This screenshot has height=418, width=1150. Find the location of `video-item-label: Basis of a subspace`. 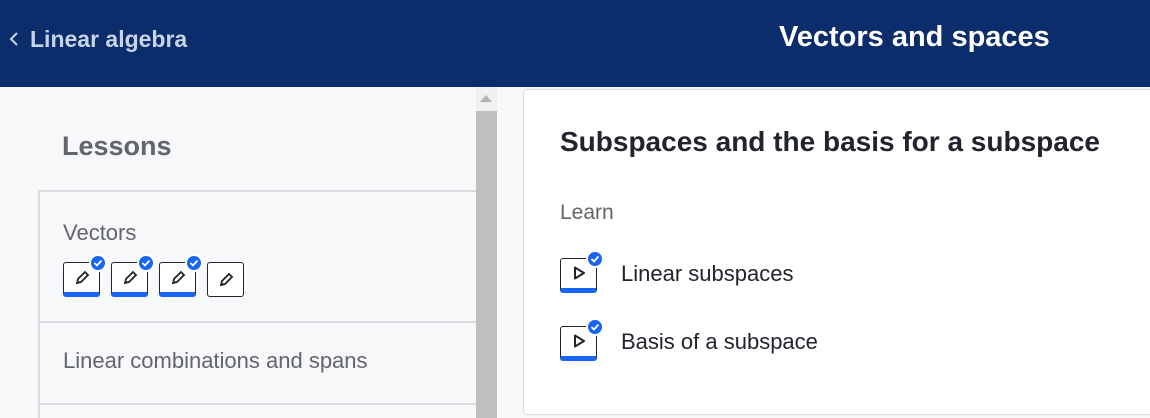

video-item-label: Basis of a subspace is located at coordinates (719, 341).